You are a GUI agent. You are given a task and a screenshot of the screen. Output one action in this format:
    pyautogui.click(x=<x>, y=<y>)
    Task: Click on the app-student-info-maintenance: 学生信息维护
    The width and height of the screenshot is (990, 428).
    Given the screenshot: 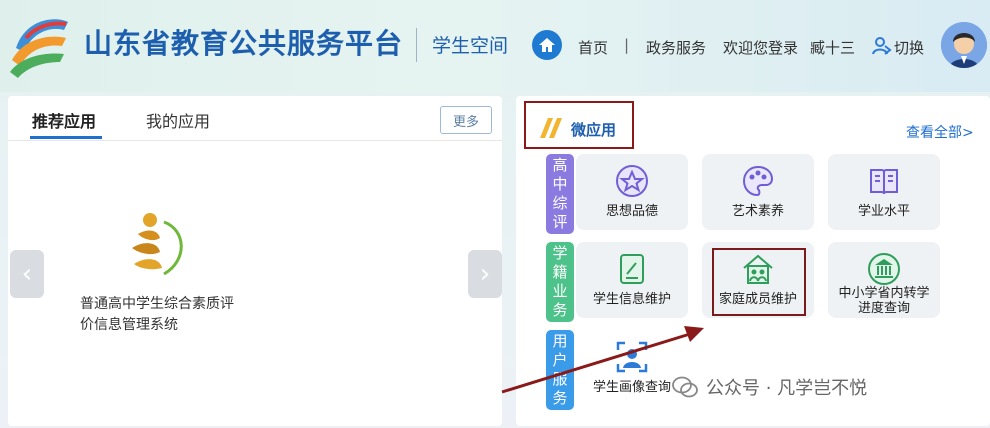 What is the action you would take?
    pyautogui.click(x=632, y=280)
    